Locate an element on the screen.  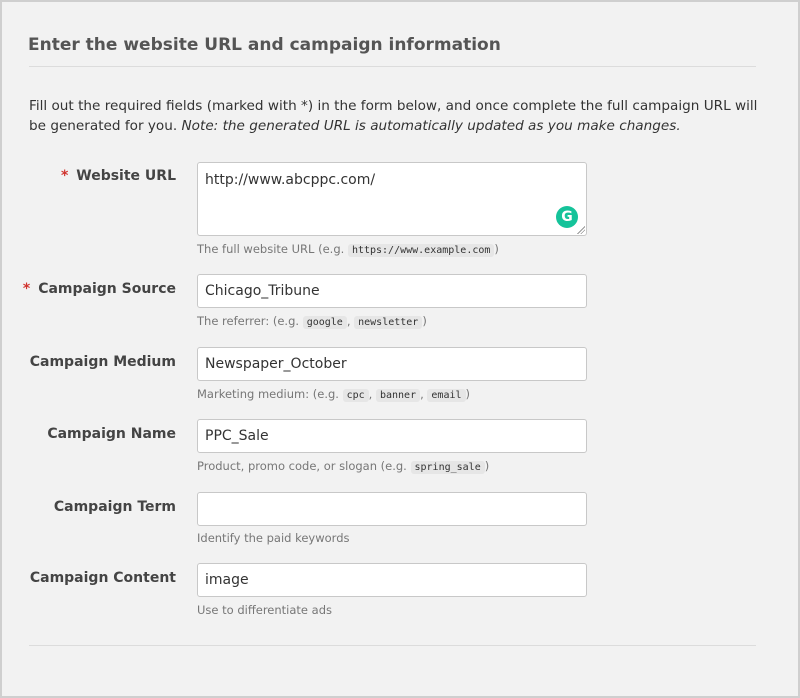
website-url-label: * Website URL is located at coordinates (118, 176).